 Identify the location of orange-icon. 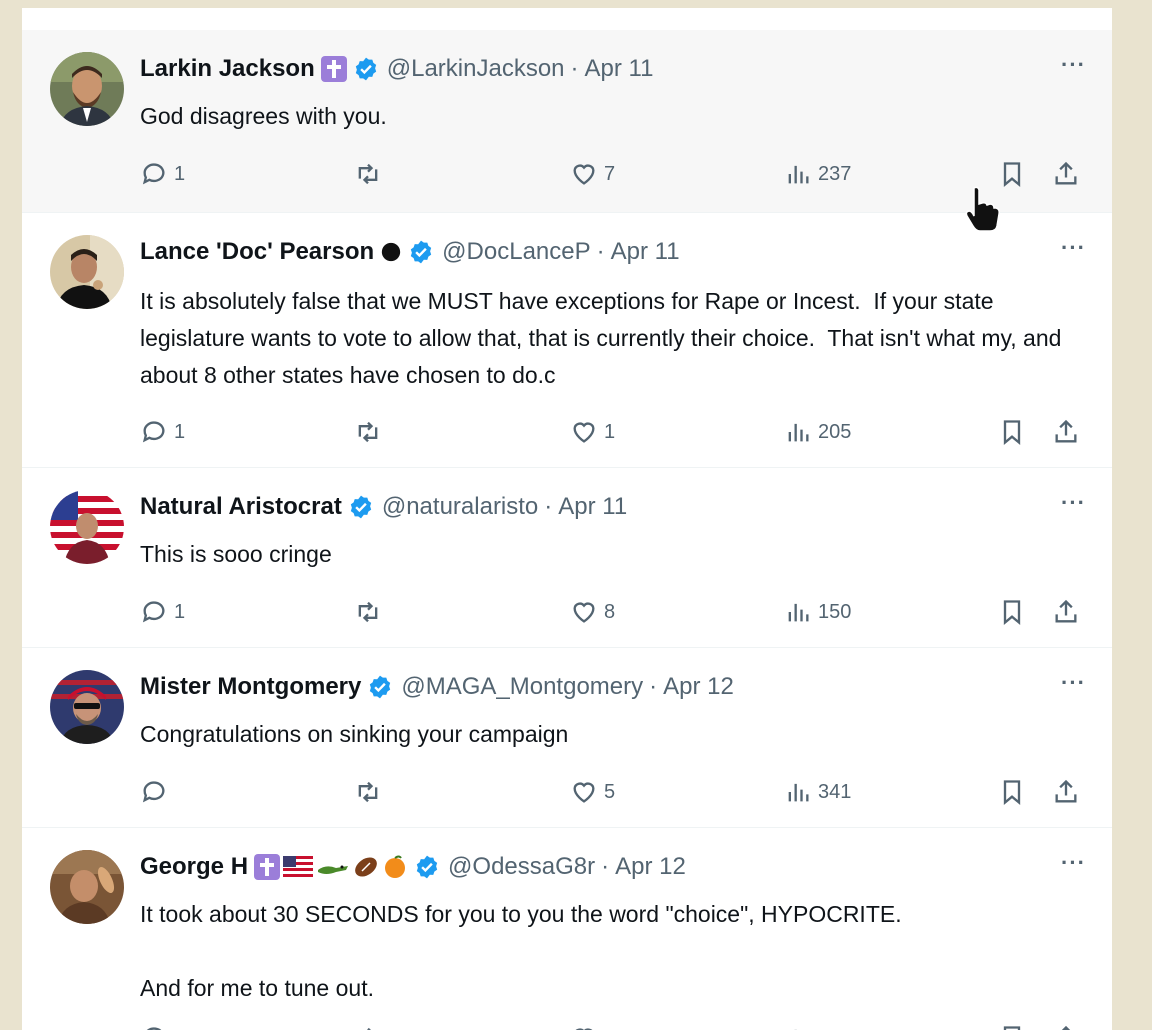
(395, 866).